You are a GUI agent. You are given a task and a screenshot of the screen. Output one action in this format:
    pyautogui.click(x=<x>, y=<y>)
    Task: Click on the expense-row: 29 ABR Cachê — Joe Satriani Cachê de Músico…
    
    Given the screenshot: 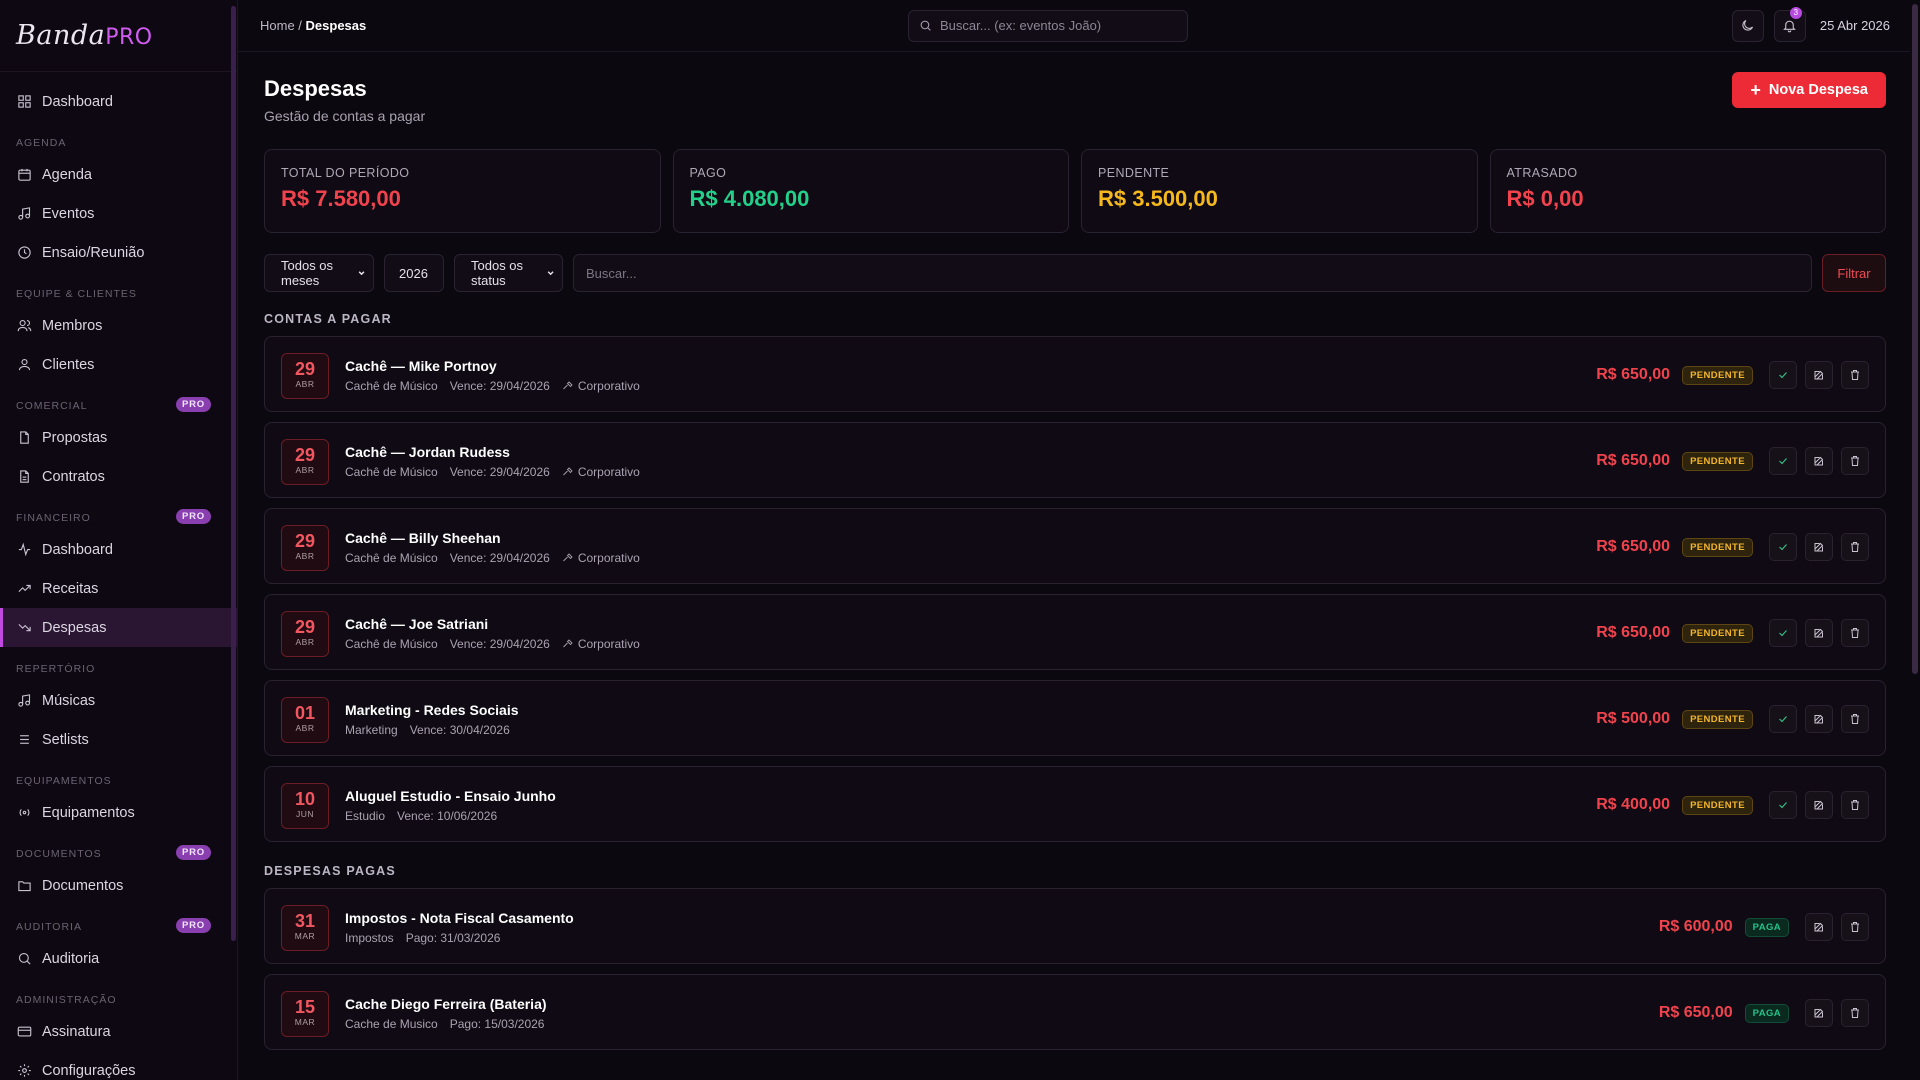 What is the action you would take?
    pyautogui.click(x=1075, y=632)
    